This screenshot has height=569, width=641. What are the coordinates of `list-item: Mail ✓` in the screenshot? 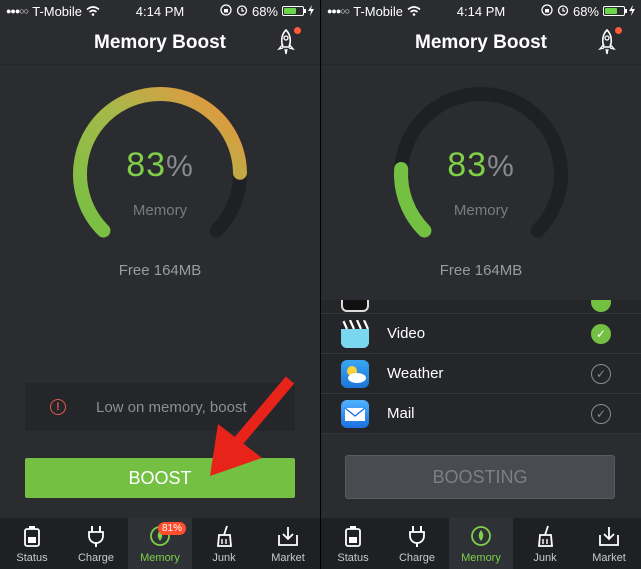 It's located at (481, 414).